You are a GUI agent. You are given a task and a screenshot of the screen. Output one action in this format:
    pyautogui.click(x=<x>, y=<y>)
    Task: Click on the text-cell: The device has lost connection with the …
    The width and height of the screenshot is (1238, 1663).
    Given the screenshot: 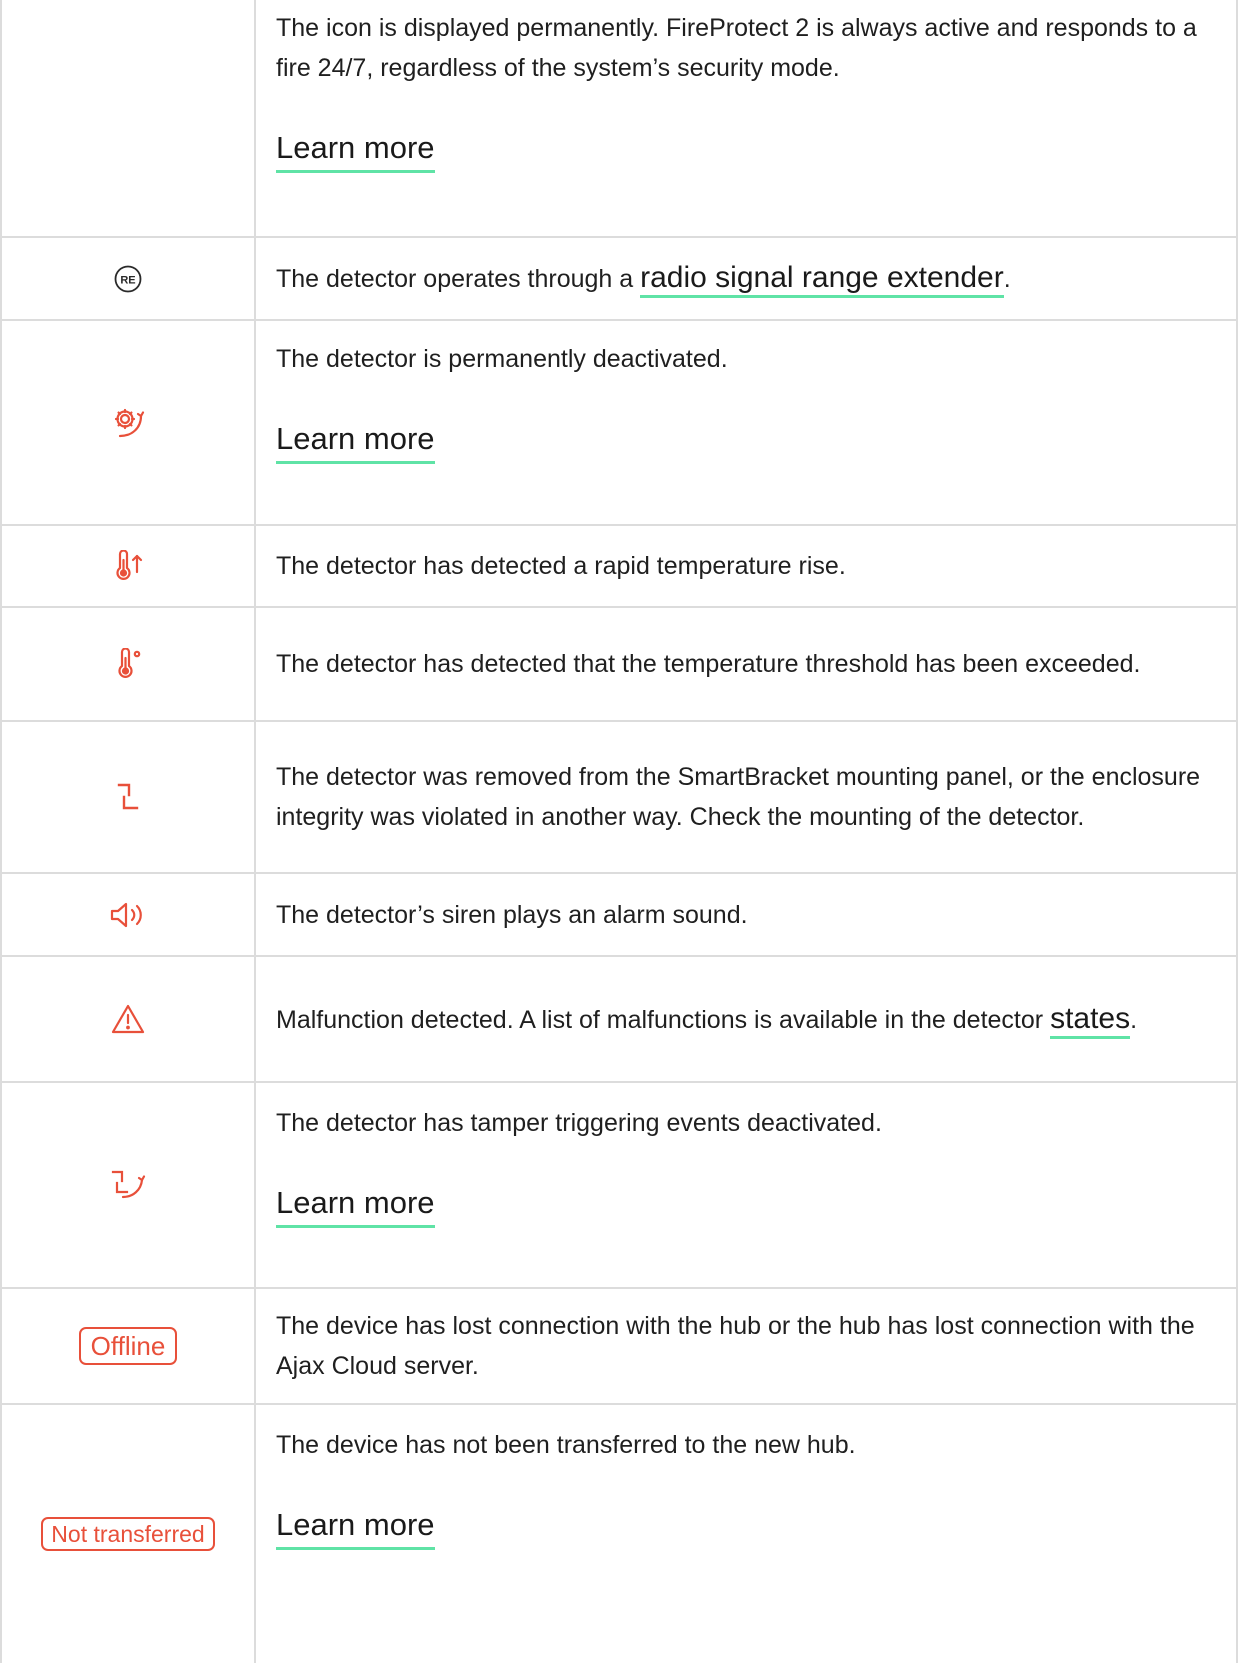 What is the action you would take?
    pyautogui.click(x=747, y=1346)
    